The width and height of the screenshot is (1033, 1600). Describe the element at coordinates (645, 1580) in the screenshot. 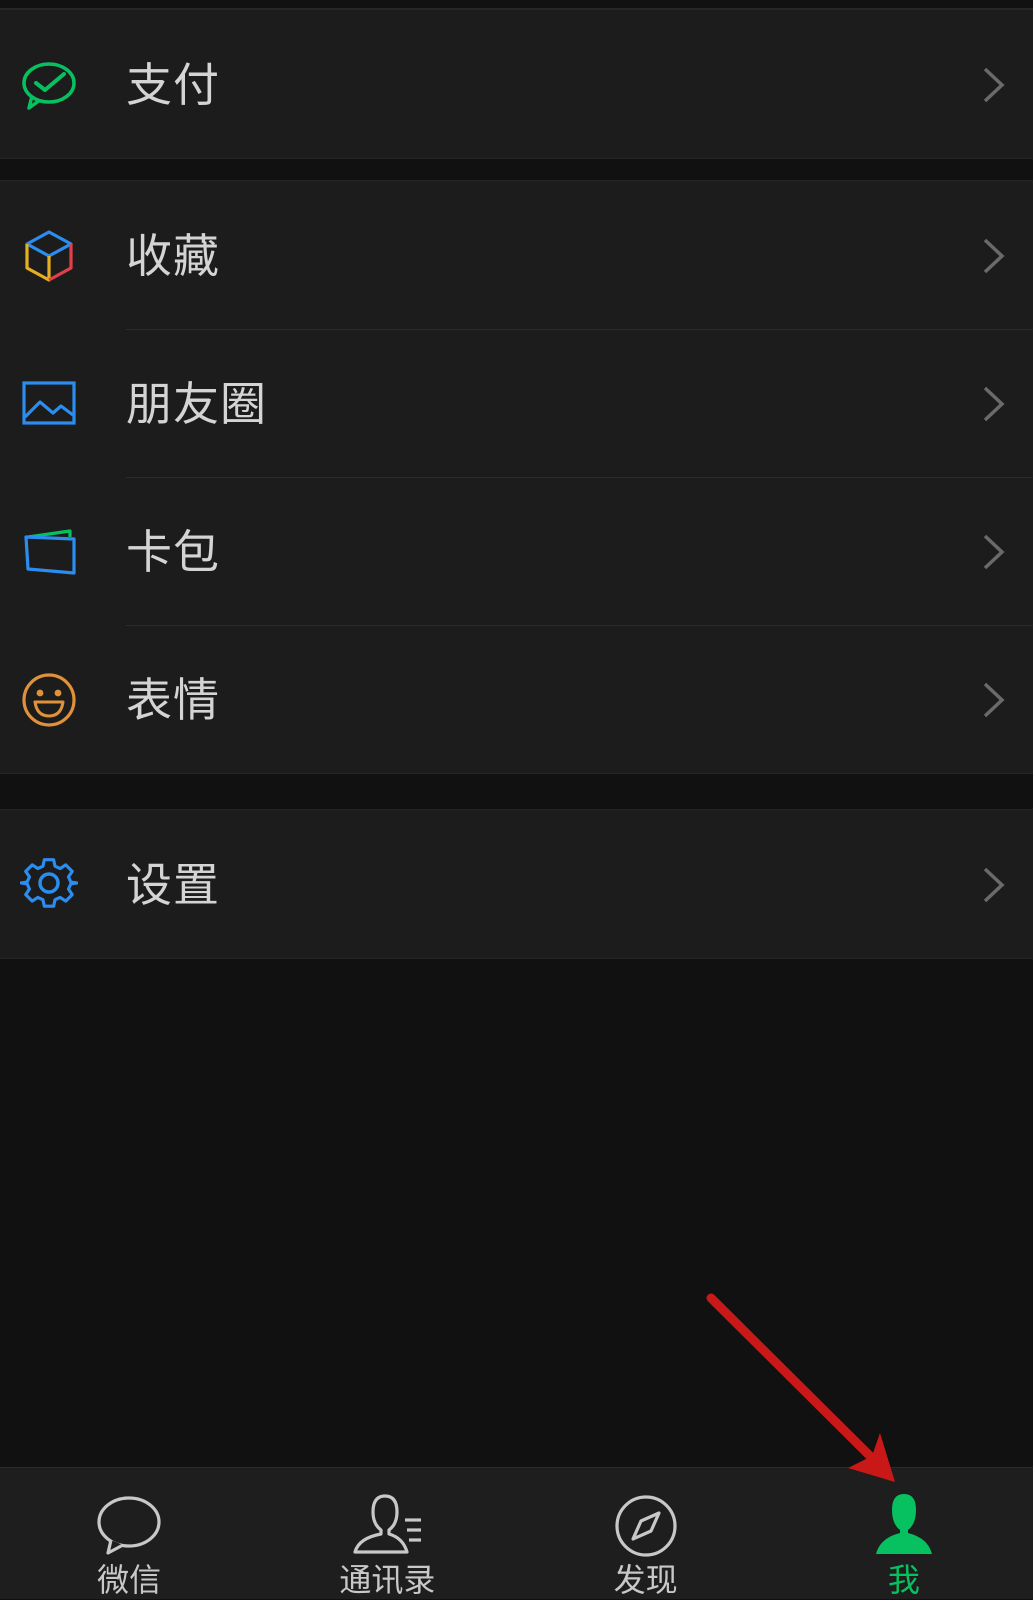

I see `tab-discover-label: 发现` at that location.